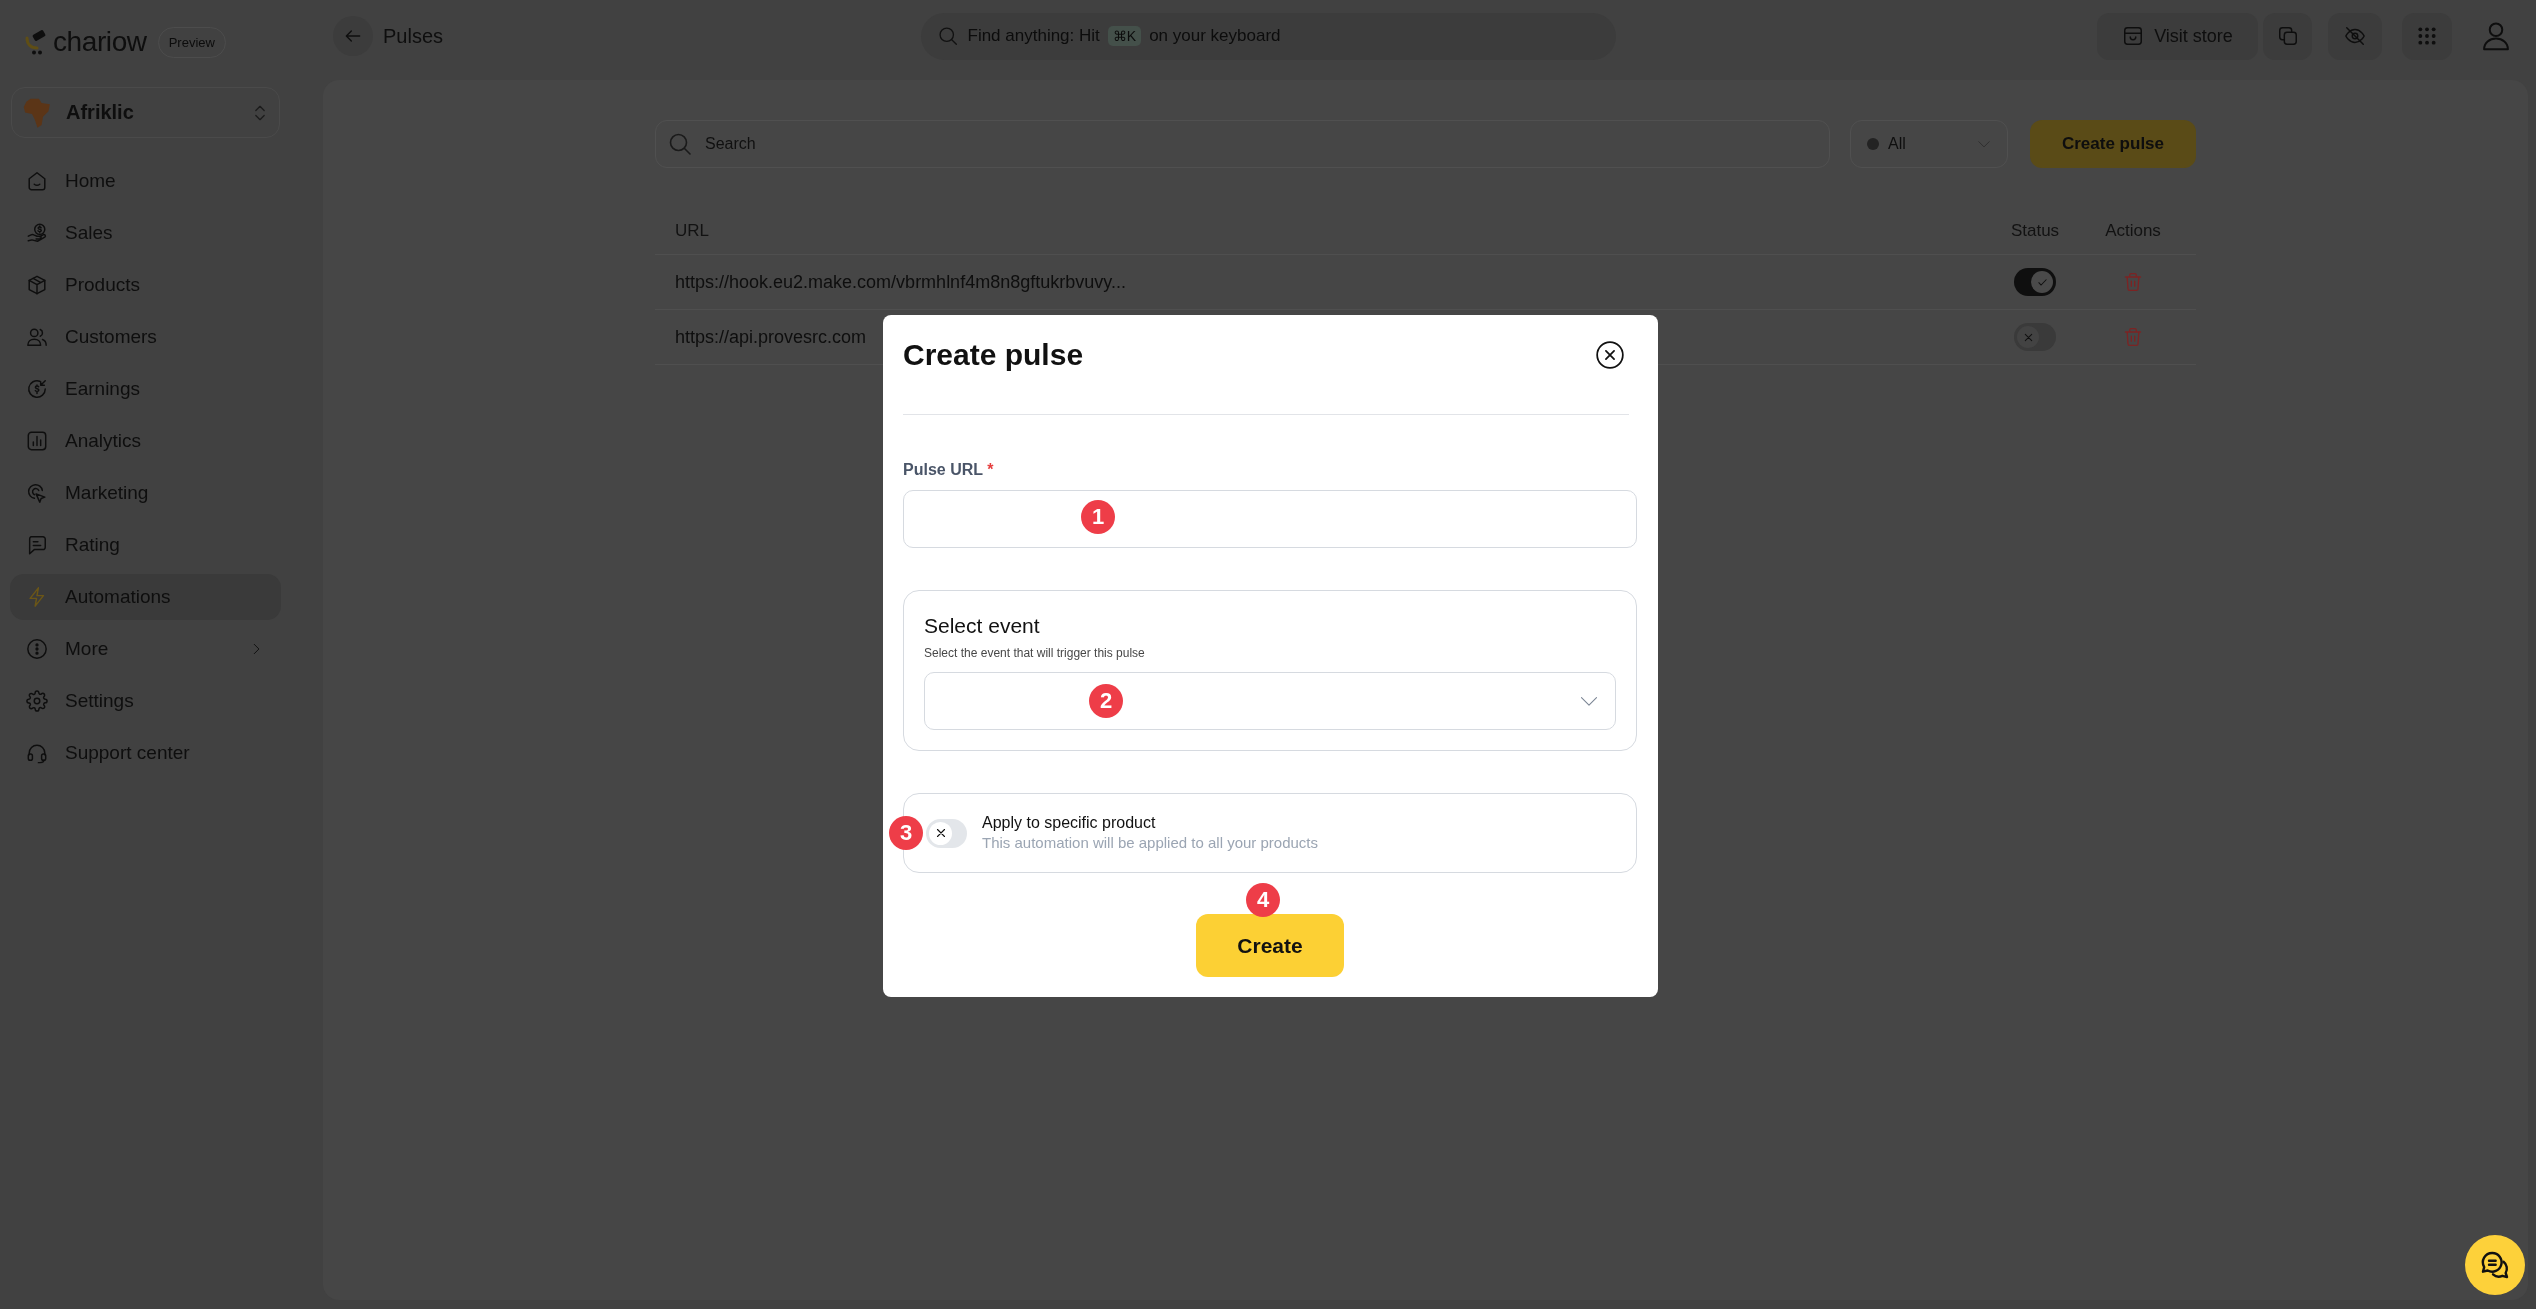 This screenshot has width=2536, height=1309. What do you see at coordinates (37, 649) in the screenshot?
I see `dots-circle-icon` at bounding box center [37, 649].